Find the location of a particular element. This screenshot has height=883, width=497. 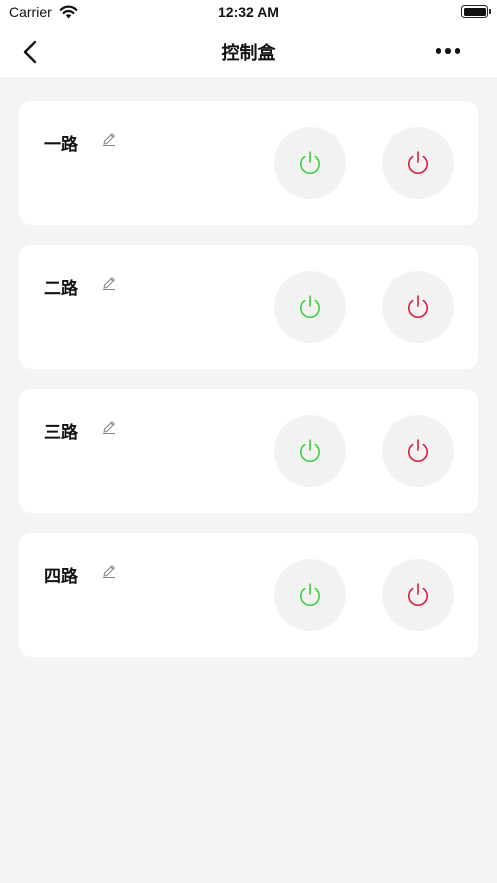

battery-icon is located at coordinates (474, 11).